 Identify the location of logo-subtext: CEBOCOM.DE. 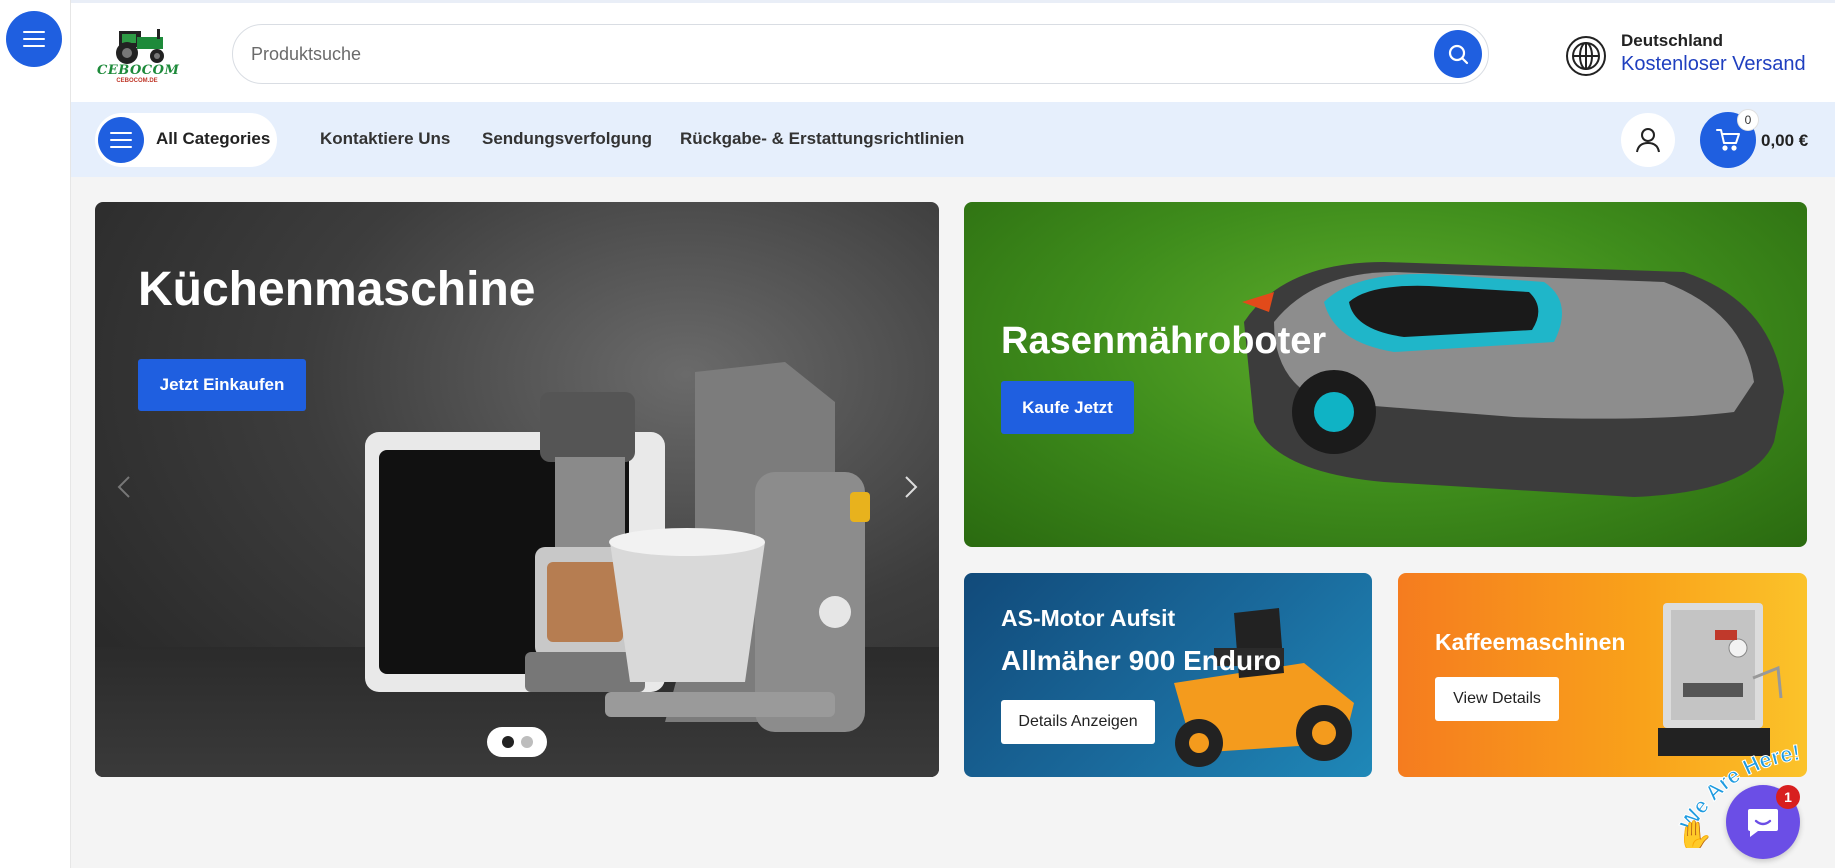
(137, 81).